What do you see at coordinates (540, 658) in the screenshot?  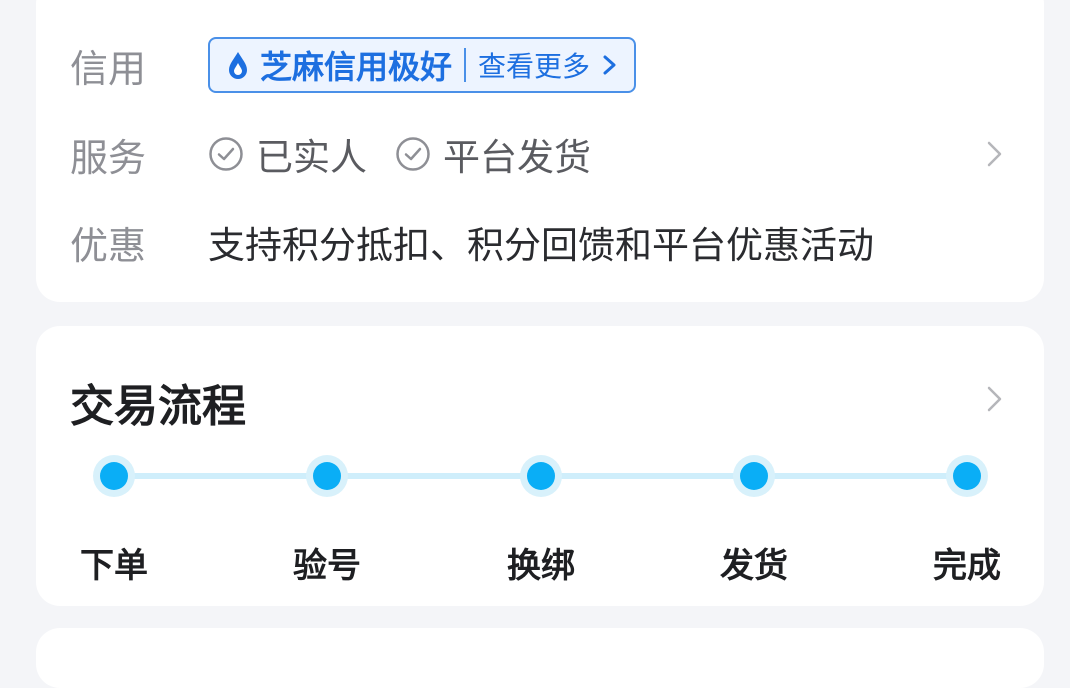 I see `next-card` at bounding box center [540, 658].